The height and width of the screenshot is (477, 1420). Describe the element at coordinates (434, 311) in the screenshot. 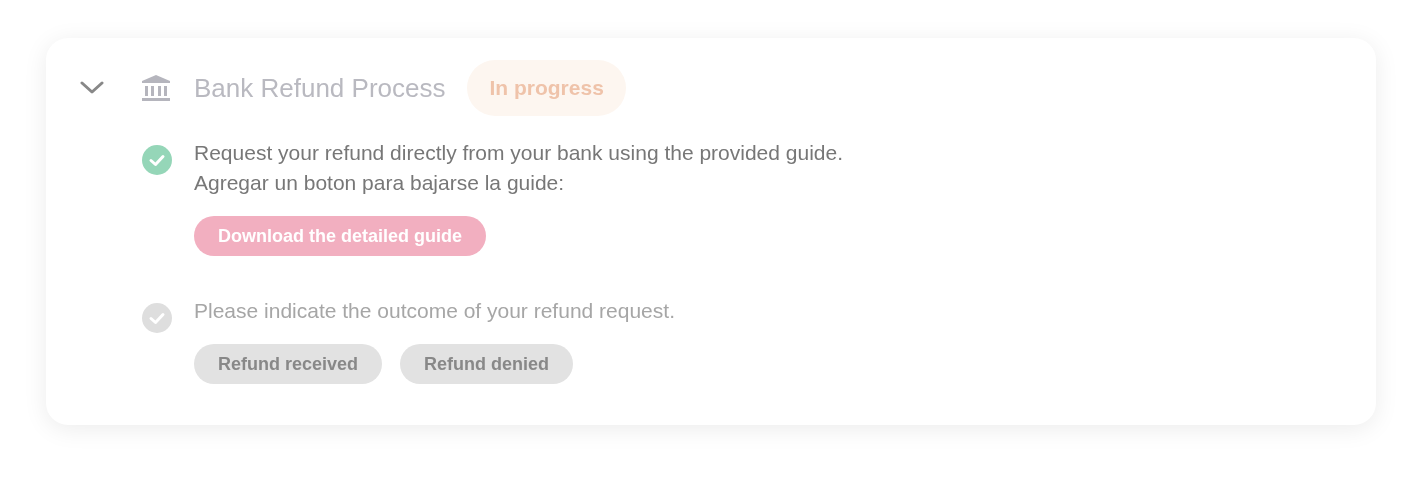

I see `step-text: Please indicate the outcome of your refund request.` at that location.